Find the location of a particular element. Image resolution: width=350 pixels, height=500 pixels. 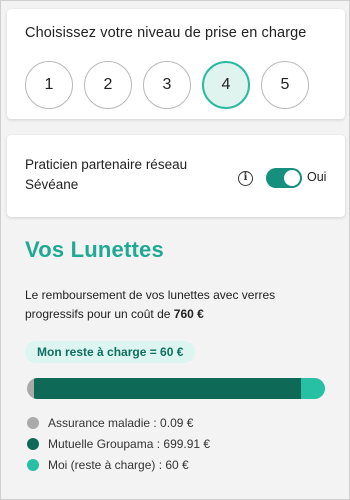

legend-item: Mutuelle Groupama : 699.91 € is located at coordinates (118, 443).